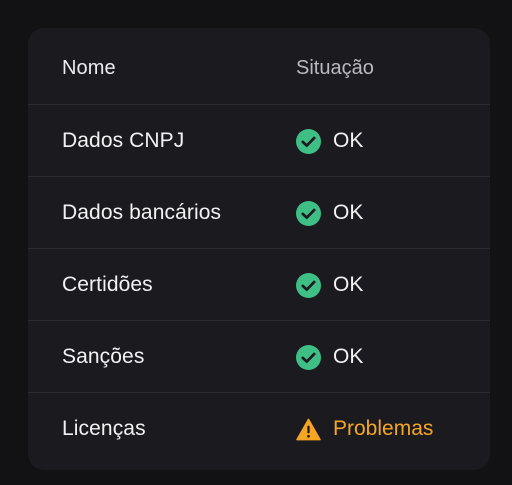 Image resolution: width=512 pixels, height=485 pixels. What do you see at coordinates (259, 429) in the screenshot?
I see `table-row: Licenças Problemas` at bounding box center [259, 429].